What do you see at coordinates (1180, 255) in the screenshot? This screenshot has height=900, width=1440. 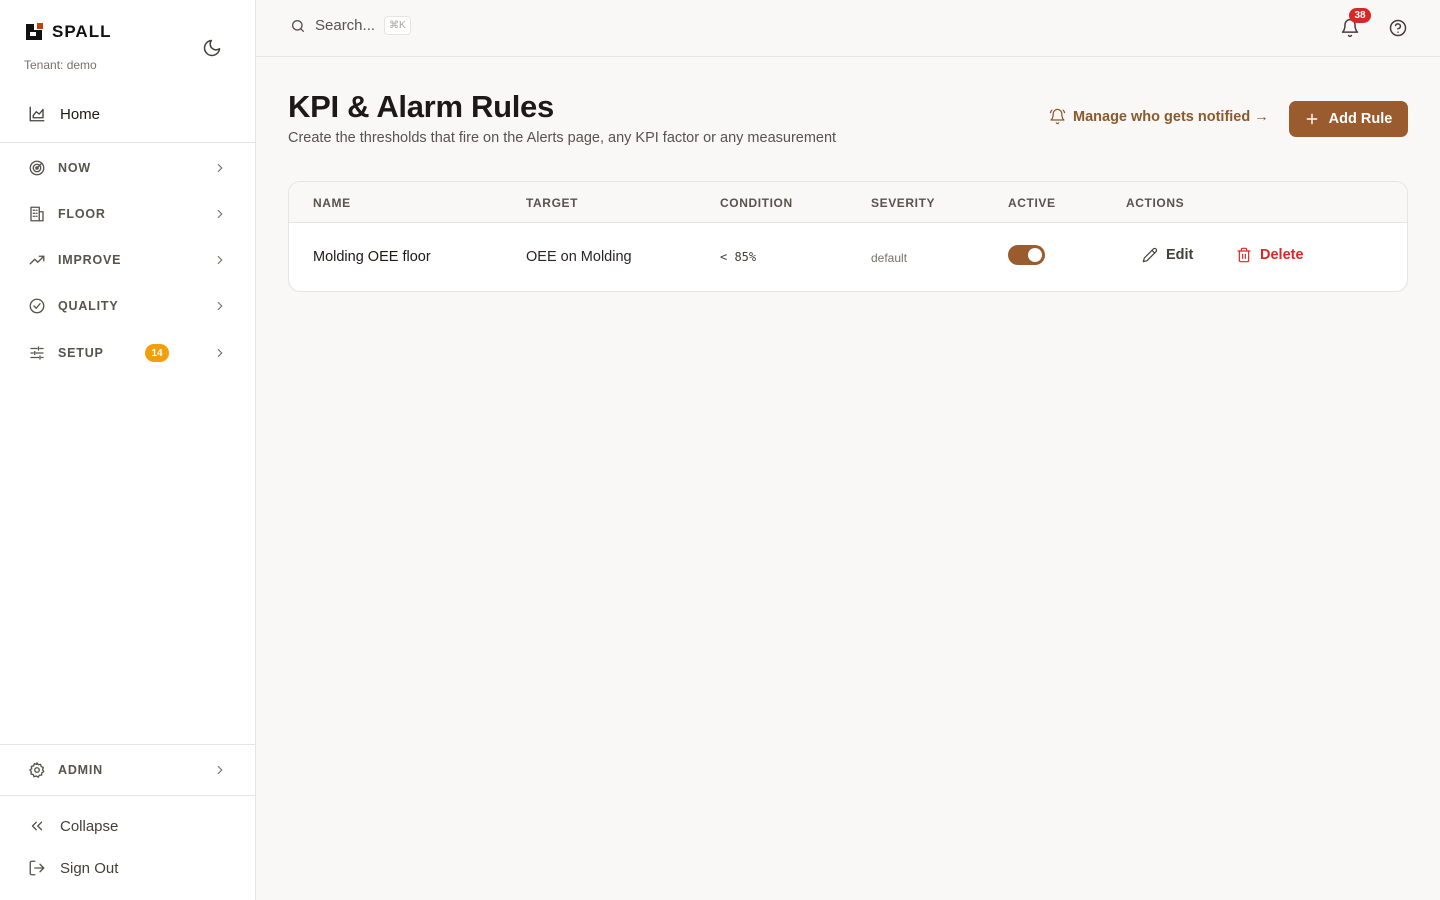 I see `edit-label: Edit` at bounding box center [1180, 255].